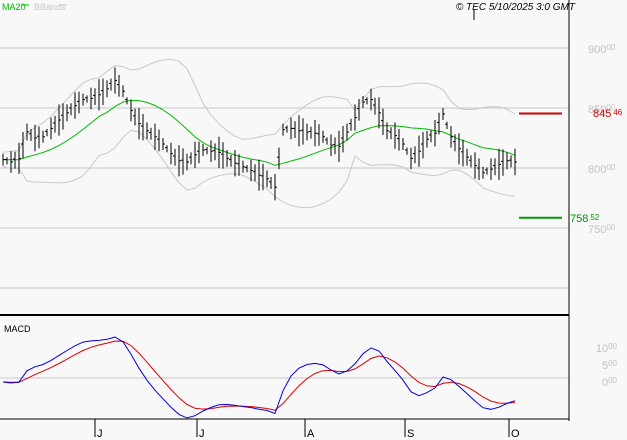 The width and height of the screenshot is (627, 440). Describe the element at coordinates (610, 365) in the screenshot. I see `macd-tick-label: 500` at that location.